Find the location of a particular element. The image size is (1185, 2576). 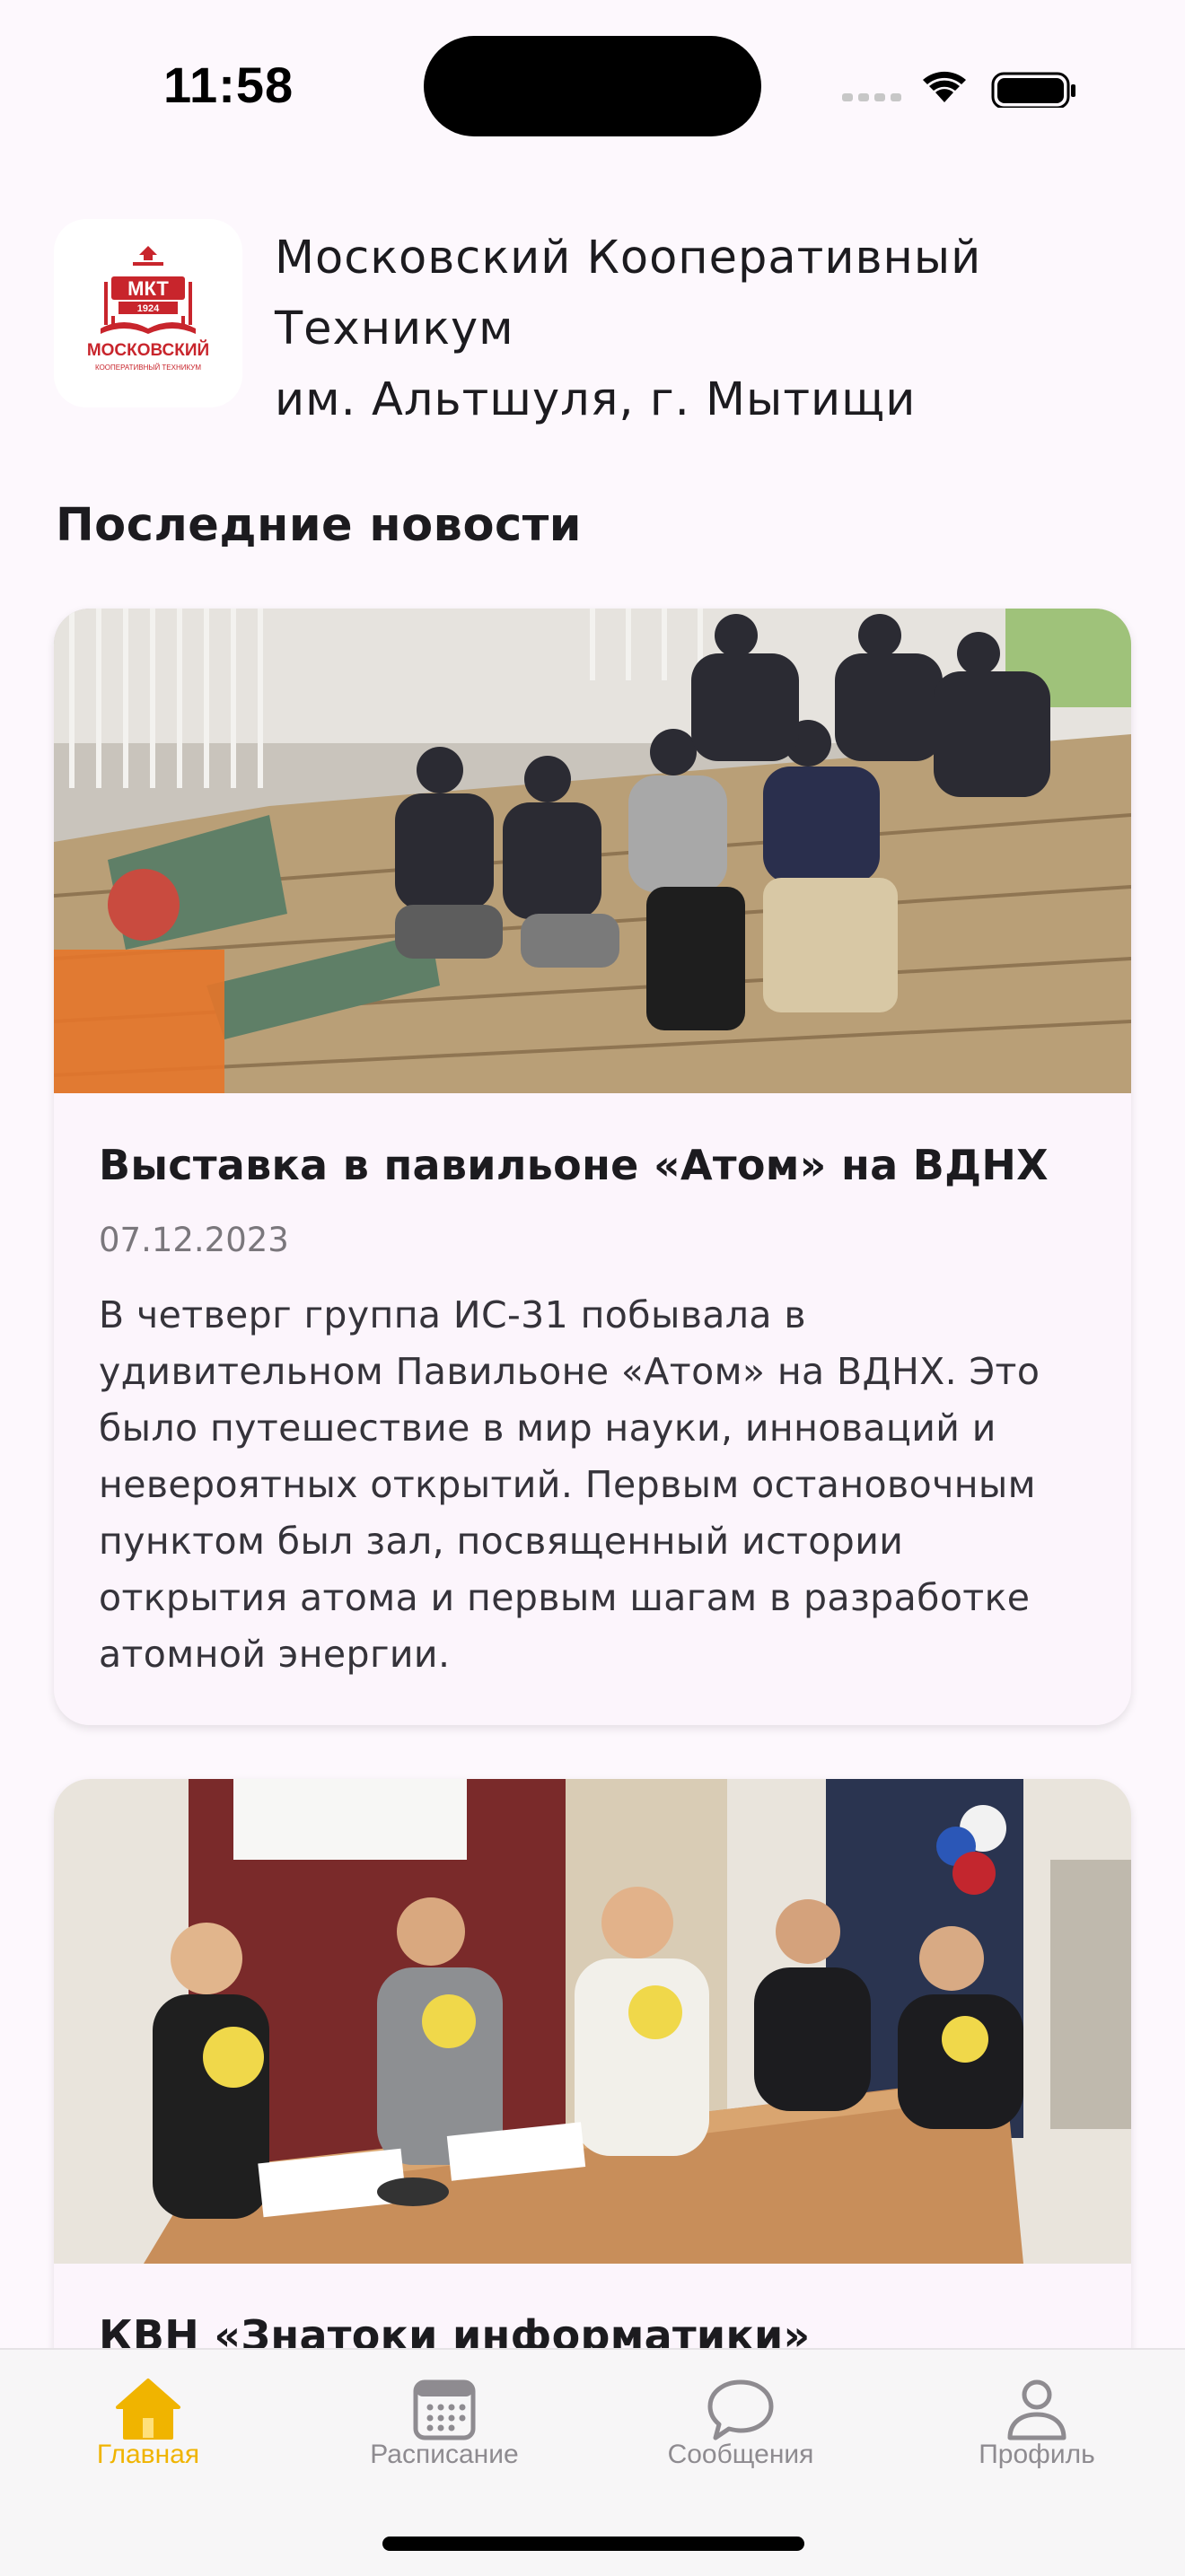

person-icon is located at coordinates (1036, 2409).